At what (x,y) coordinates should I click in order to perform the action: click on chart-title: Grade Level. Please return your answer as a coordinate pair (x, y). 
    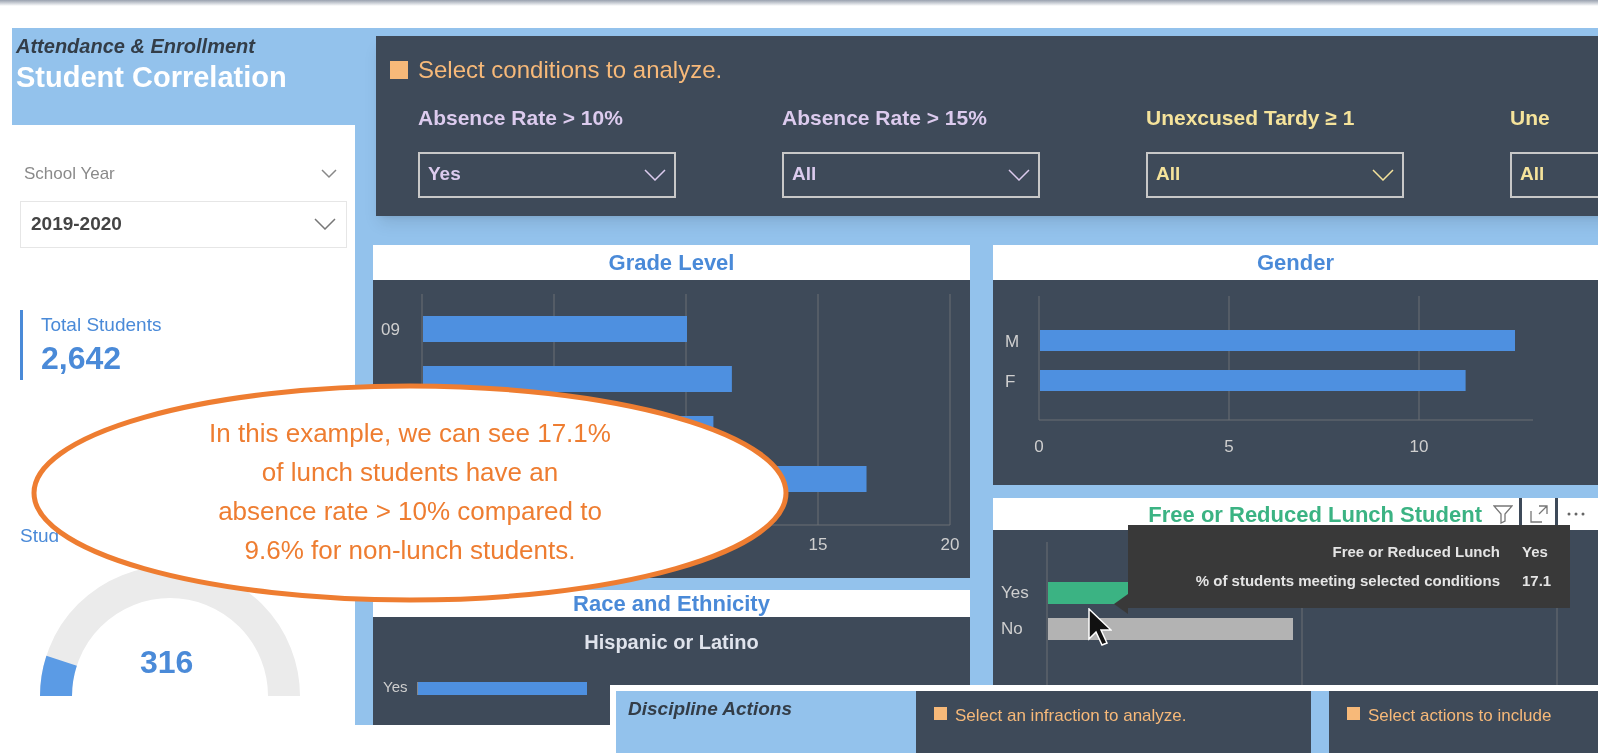
    Looking at the image, I should click on (671, 263).